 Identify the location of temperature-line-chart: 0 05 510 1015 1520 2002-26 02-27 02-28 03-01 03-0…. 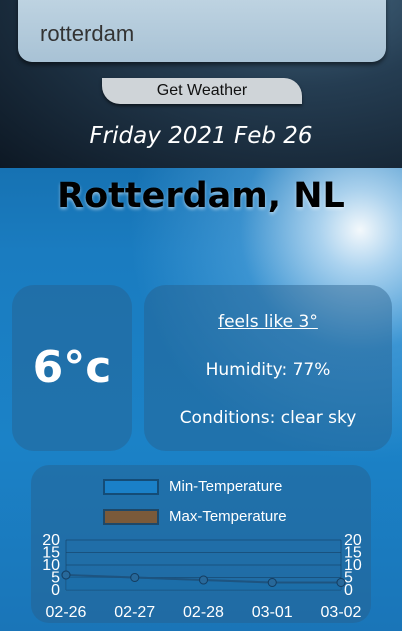
(202, 576).